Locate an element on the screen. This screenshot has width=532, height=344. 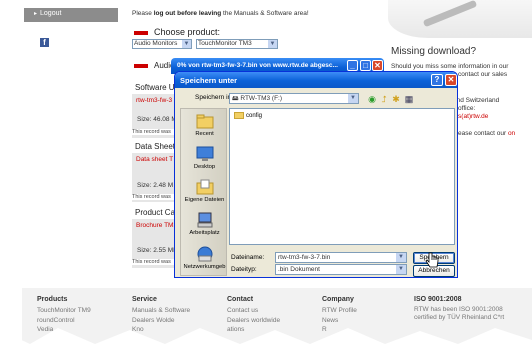
place-label: Recent is located at coordinates (204, 134).